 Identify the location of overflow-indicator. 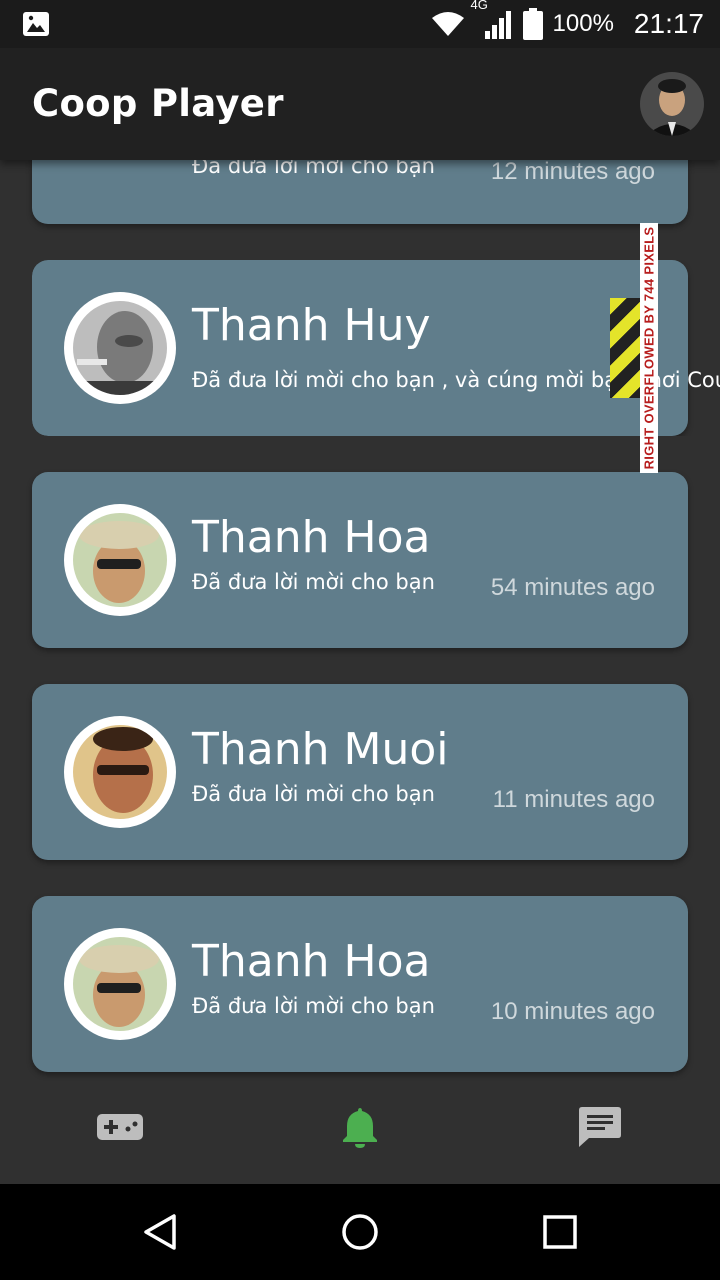
(625, 348).